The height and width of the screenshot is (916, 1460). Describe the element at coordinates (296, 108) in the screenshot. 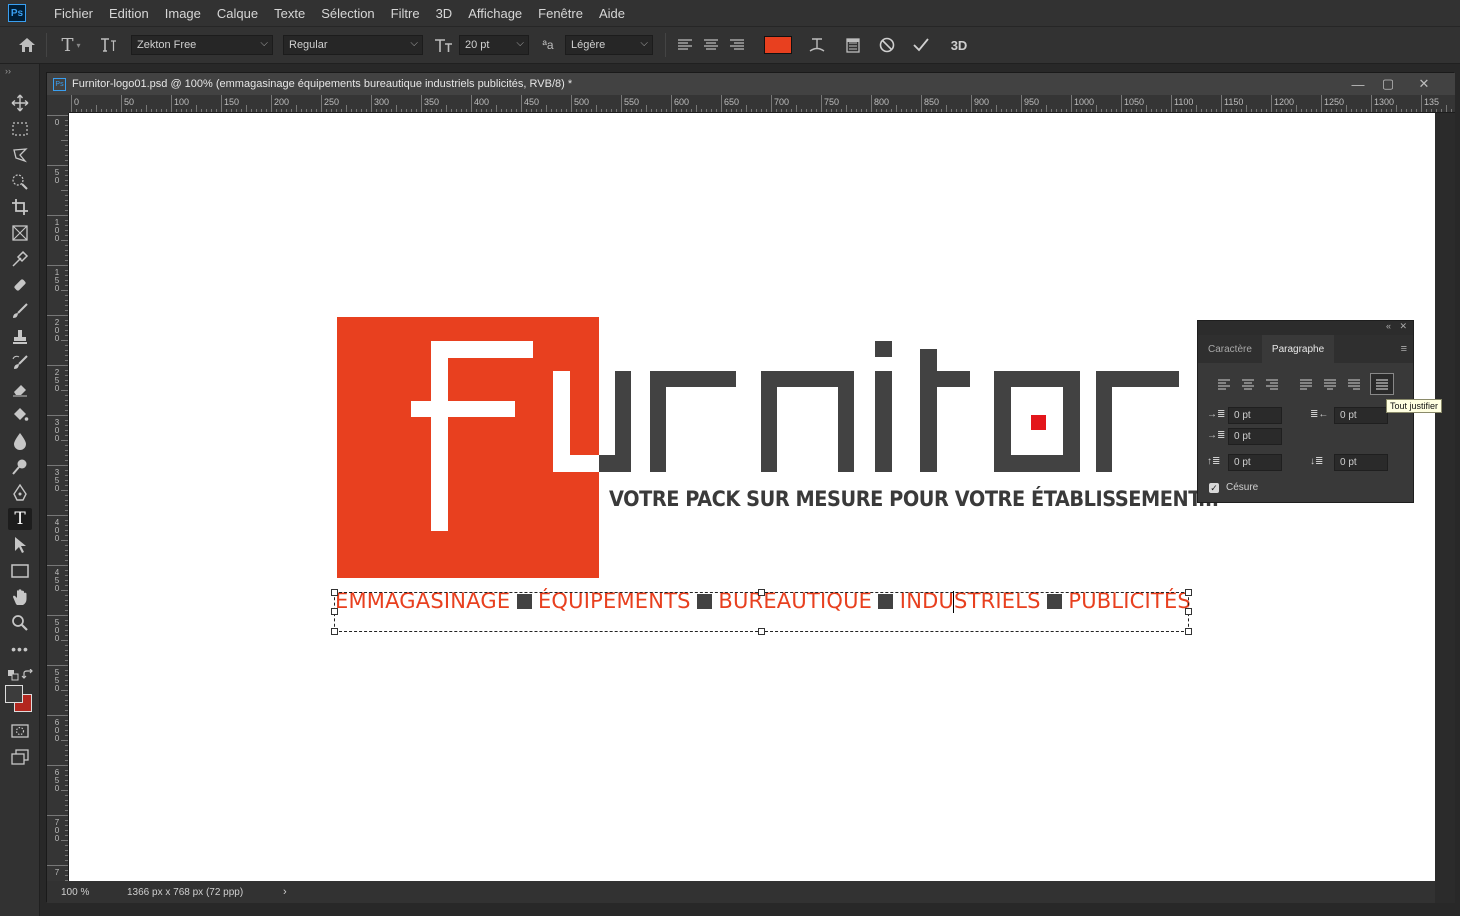

I see `ruler-minor-tick` at that location.